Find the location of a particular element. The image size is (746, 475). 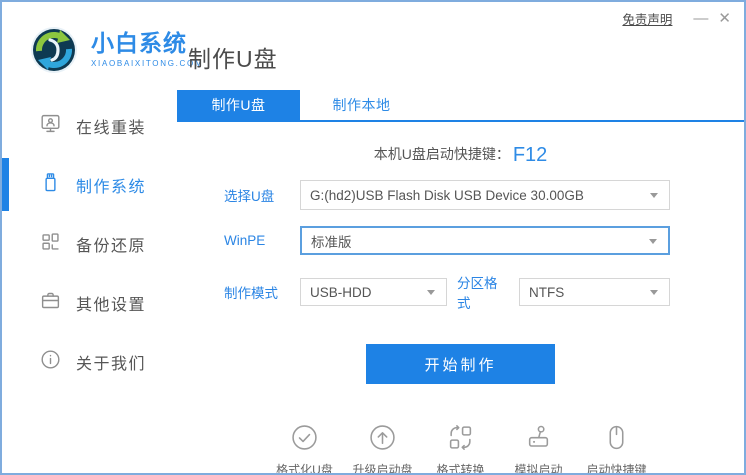

brand-logo: 小白系统 XIAOBAIXITONG.COM is located at coordinates (116, 50).